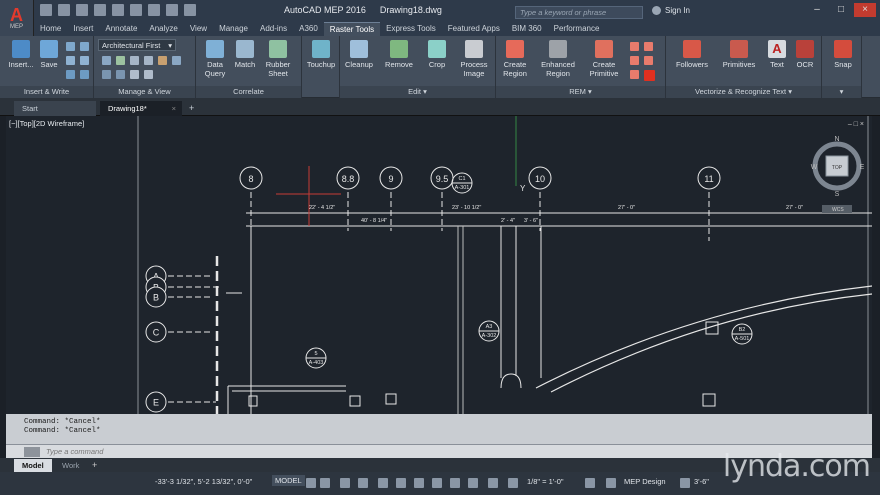 The image size is (880, 495). What do you see at coordinates (363, 483) in the screenshot?
I see `polar-icon` at bounding box center [363, 483].